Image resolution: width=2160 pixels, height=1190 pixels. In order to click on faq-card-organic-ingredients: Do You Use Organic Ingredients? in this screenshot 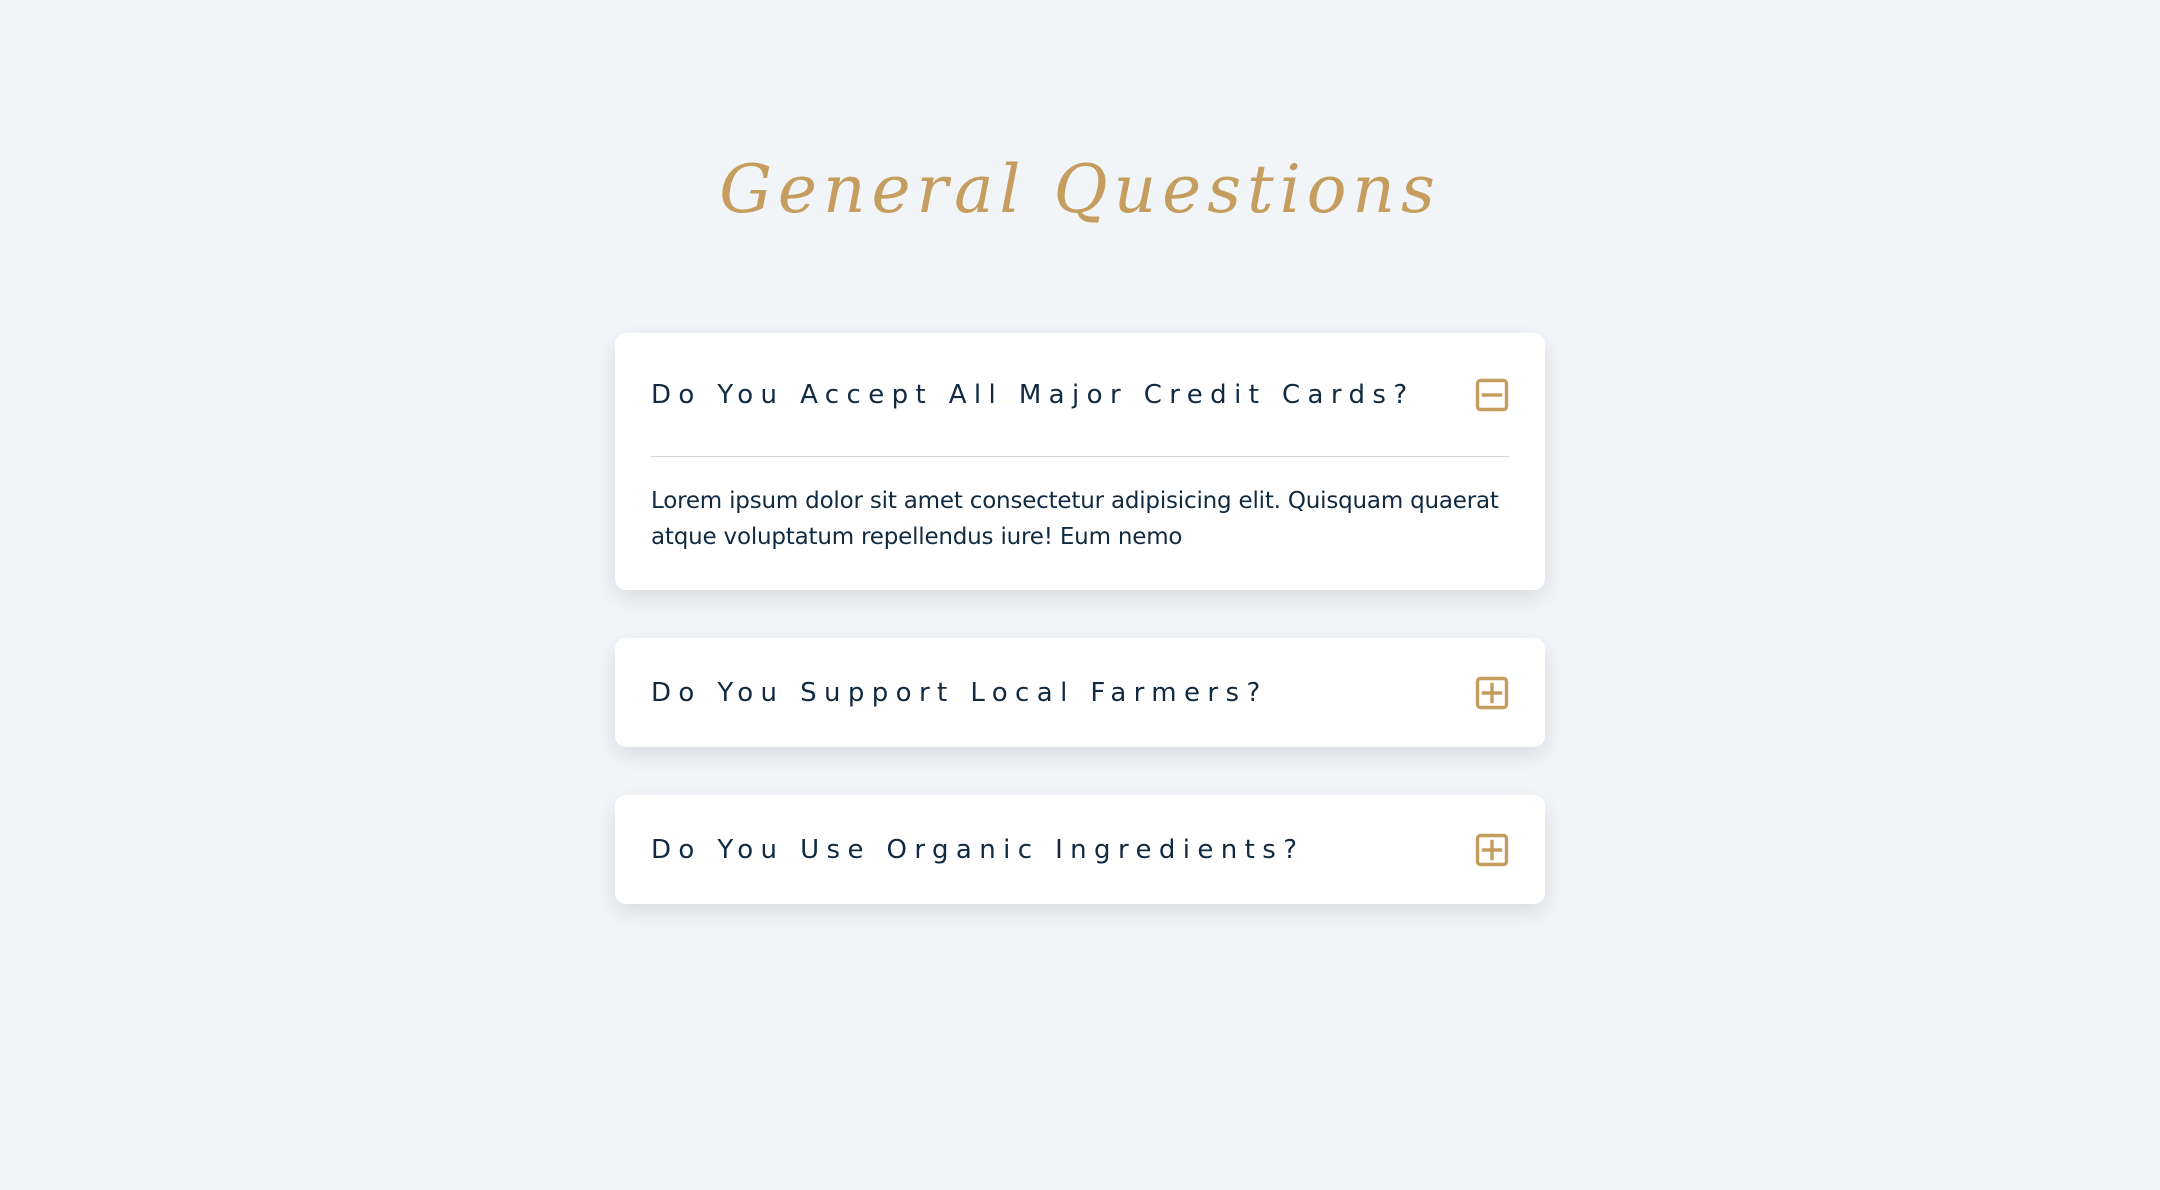, I will do `click(1080, 849)`.